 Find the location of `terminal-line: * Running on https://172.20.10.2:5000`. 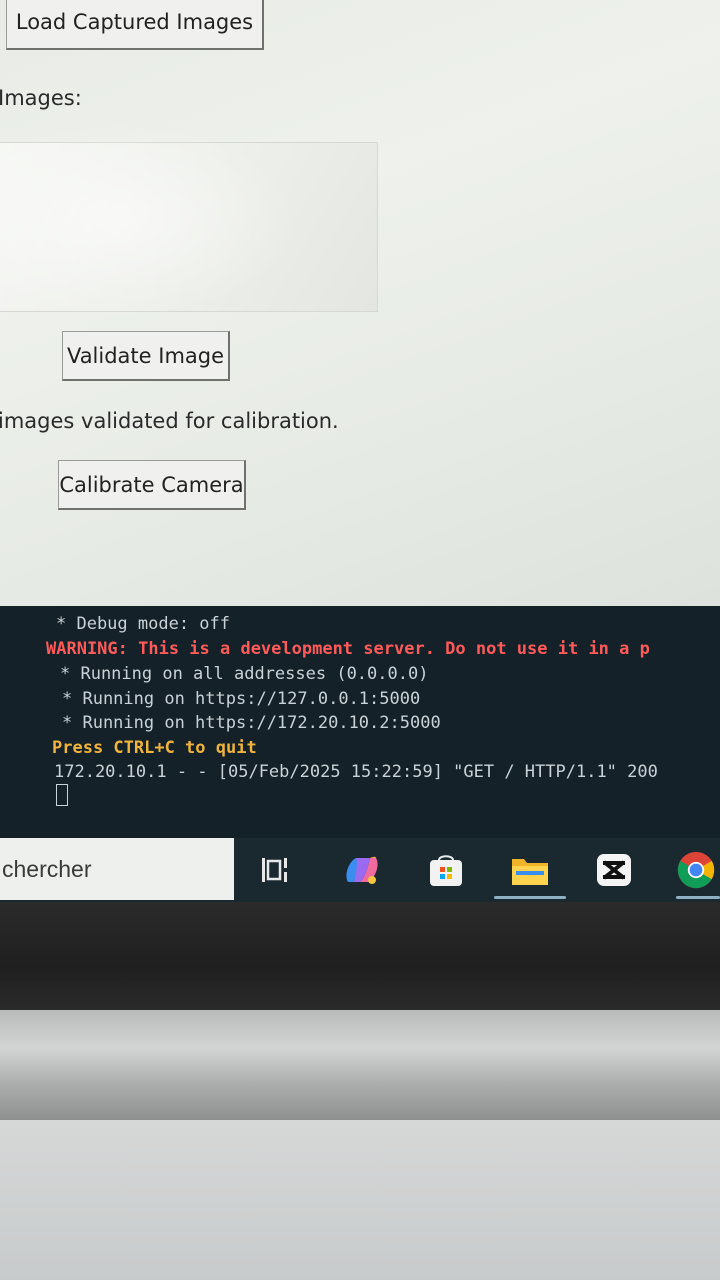

terminal-line: * Running on https://172.20.10.2:5000 is located at coordinates (251, 723).